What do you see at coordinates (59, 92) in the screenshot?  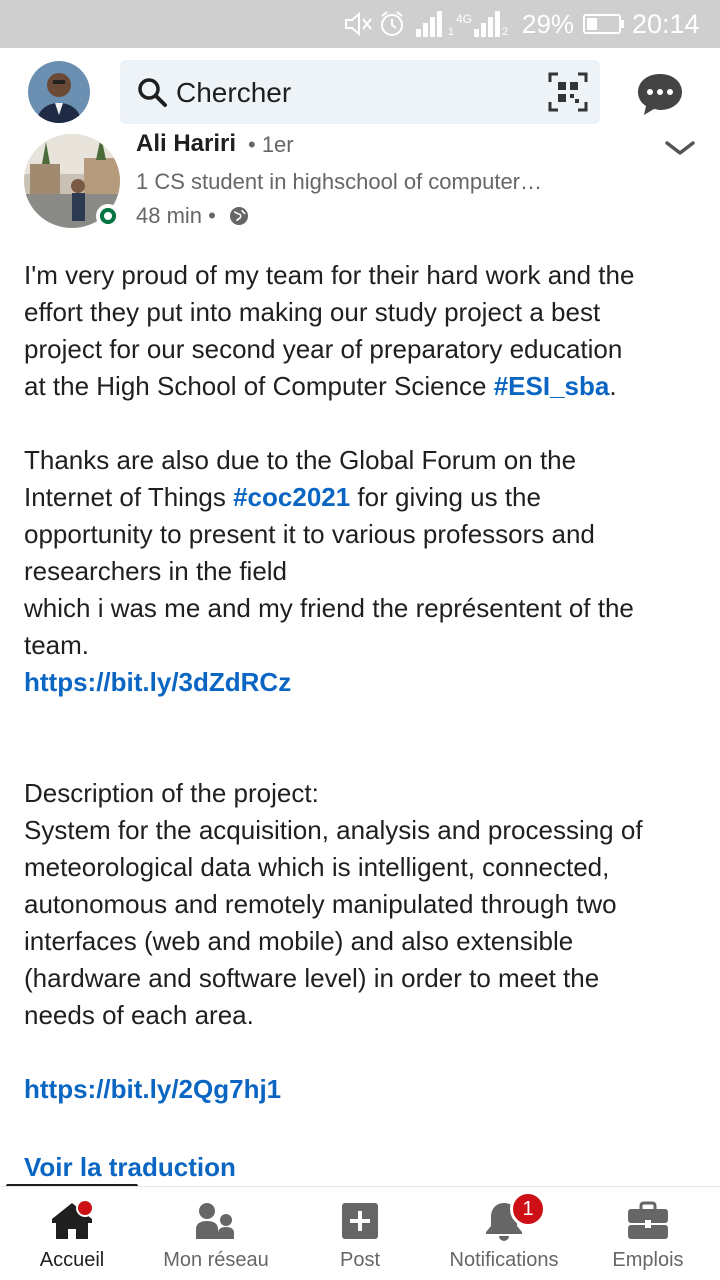 I see `profile-avatar` at bounding box center [59, 92].